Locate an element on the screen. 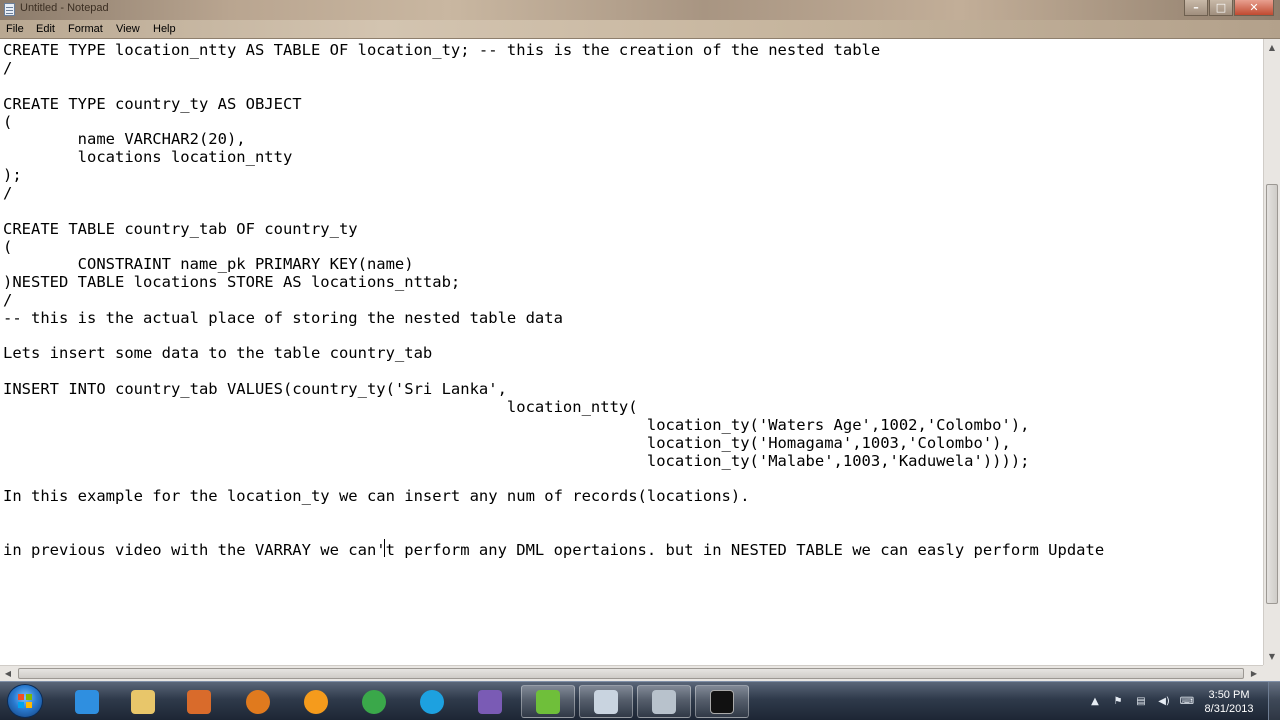 This screenshot has width=1280, height=720. minimize-button: – is located at coordinates (1196, 8).